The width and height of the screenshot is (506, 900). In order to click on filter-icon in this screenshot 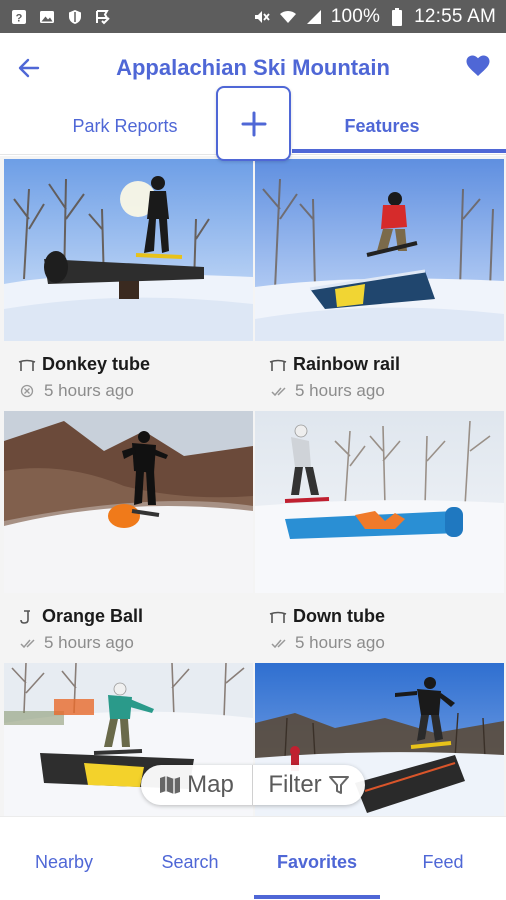, I will do `click(338, 785)`.